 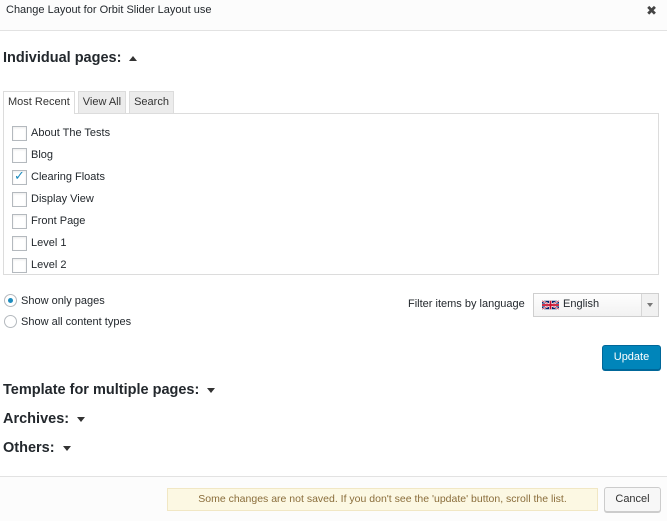 What do you see at coordinates (632, 499) in the screenshot?
I see `cancel-button: Cancel` at bounding box center [632, 499].